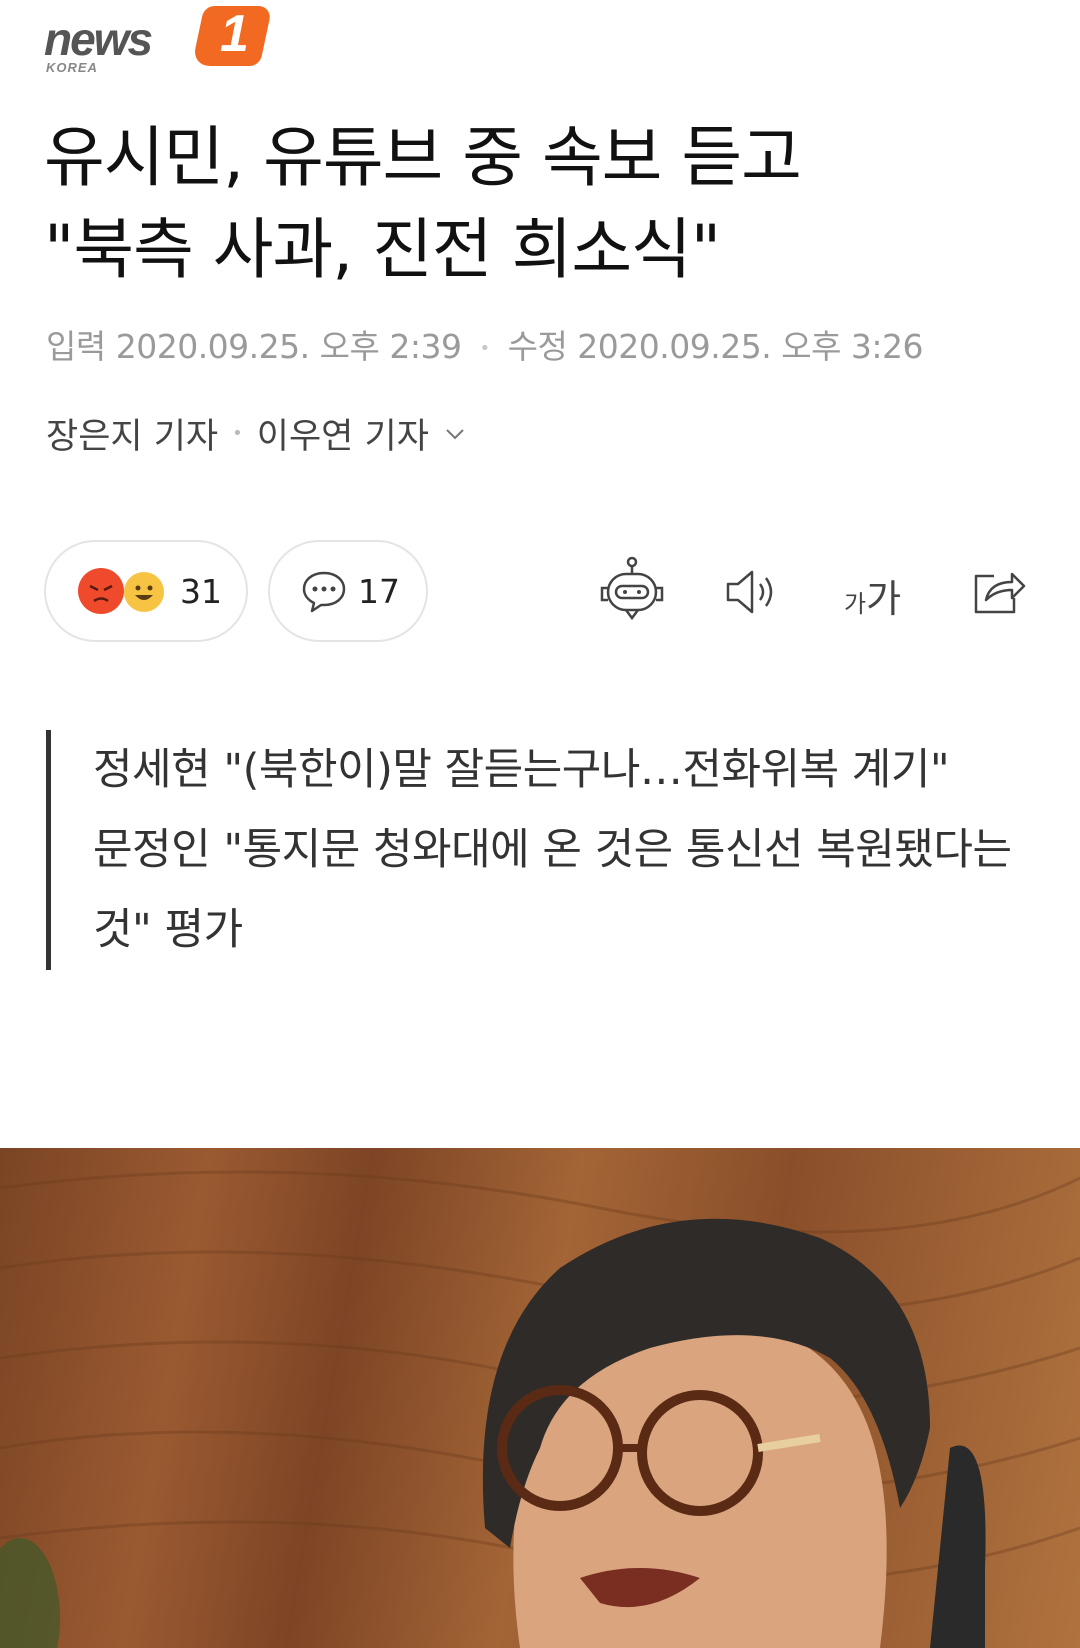  I want to click on share-icon, so click(999, 591).